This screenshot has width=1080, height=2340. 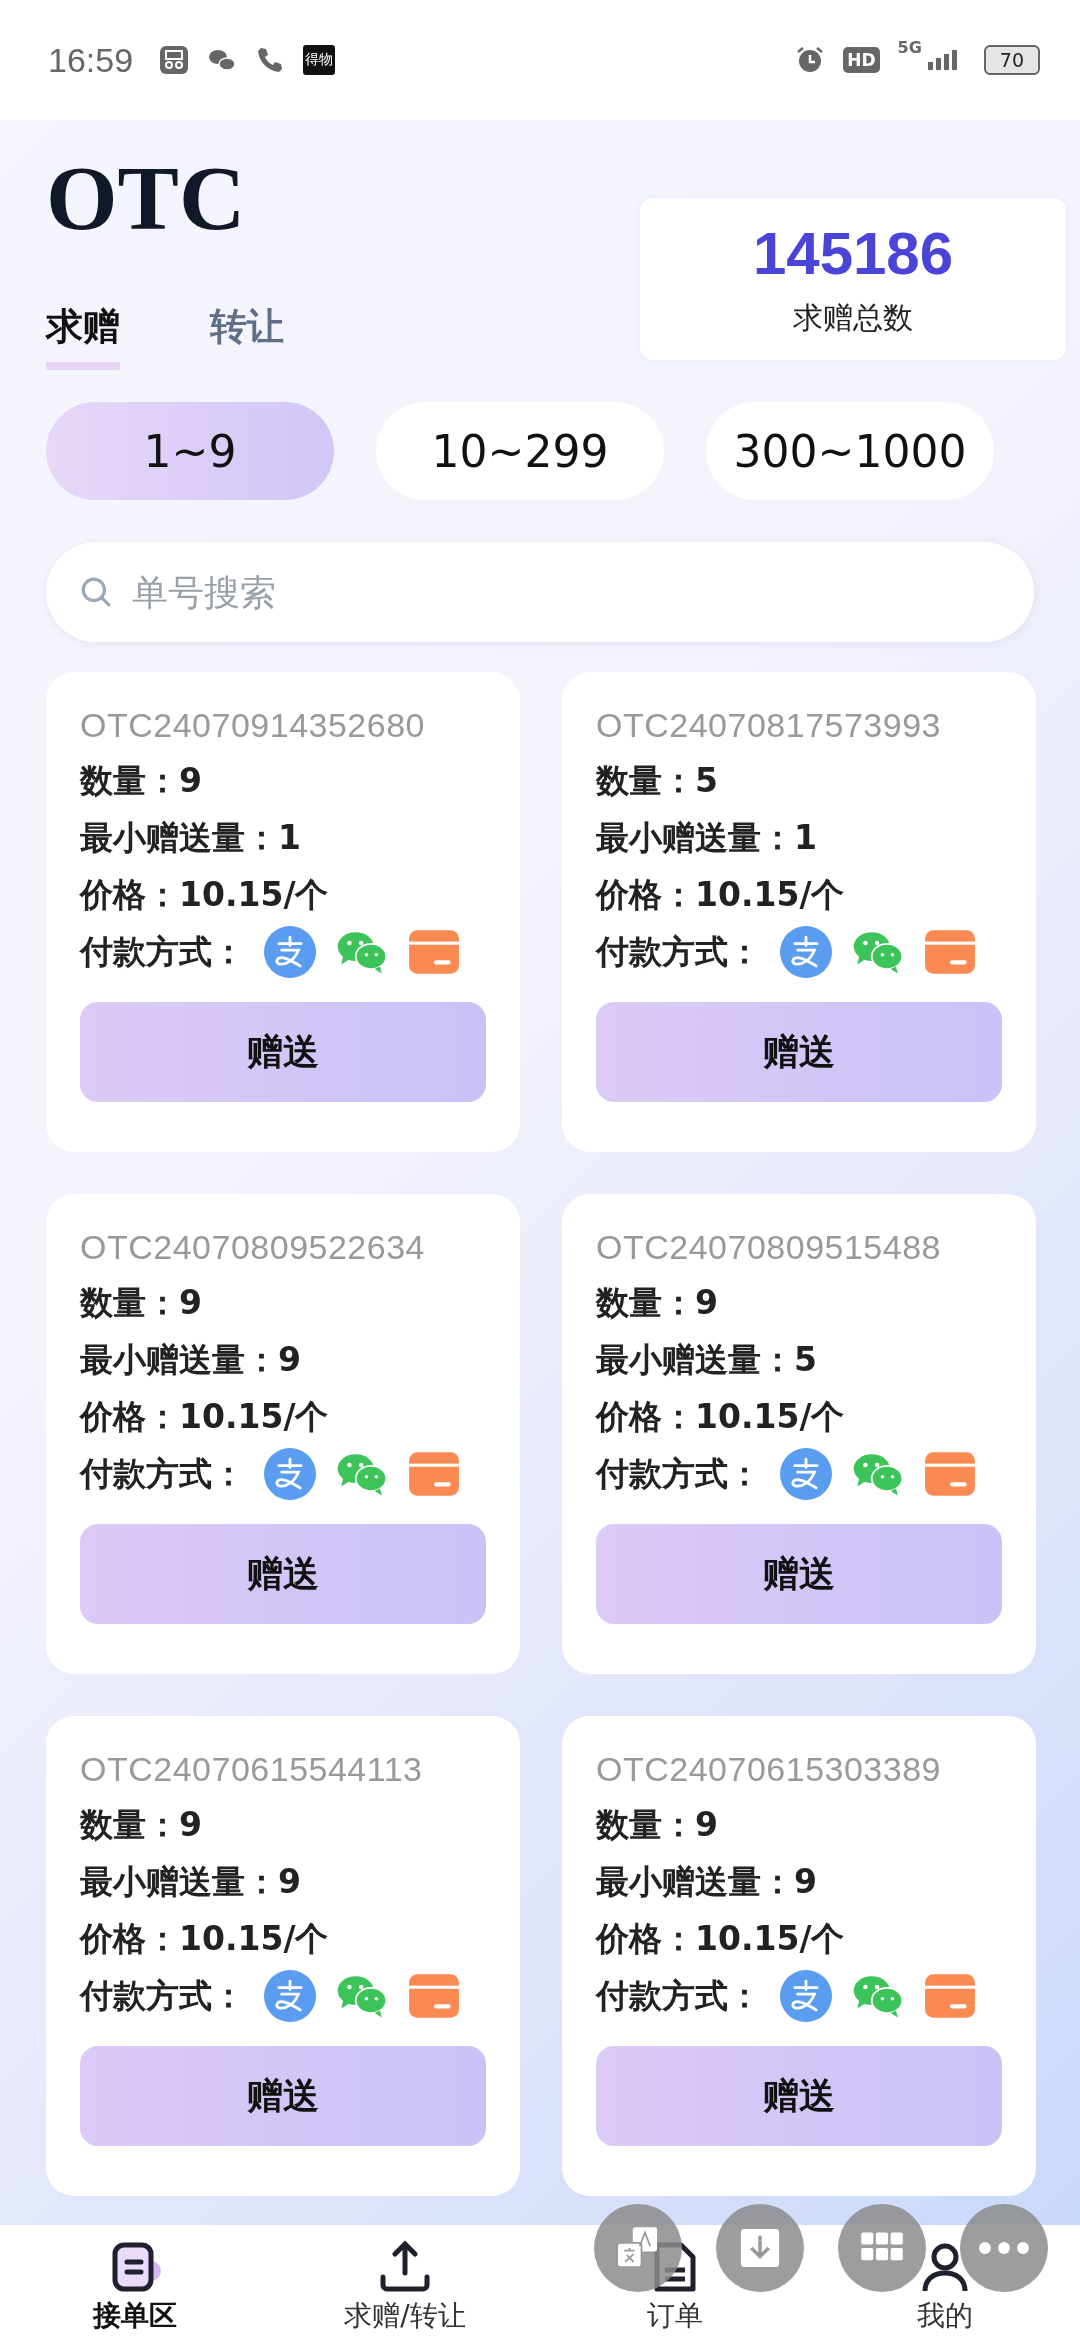 What do you see at coordinates (945, 2287) in the screenshot?
I see `nav-item: 我的` at bounding box center [945, 2287].